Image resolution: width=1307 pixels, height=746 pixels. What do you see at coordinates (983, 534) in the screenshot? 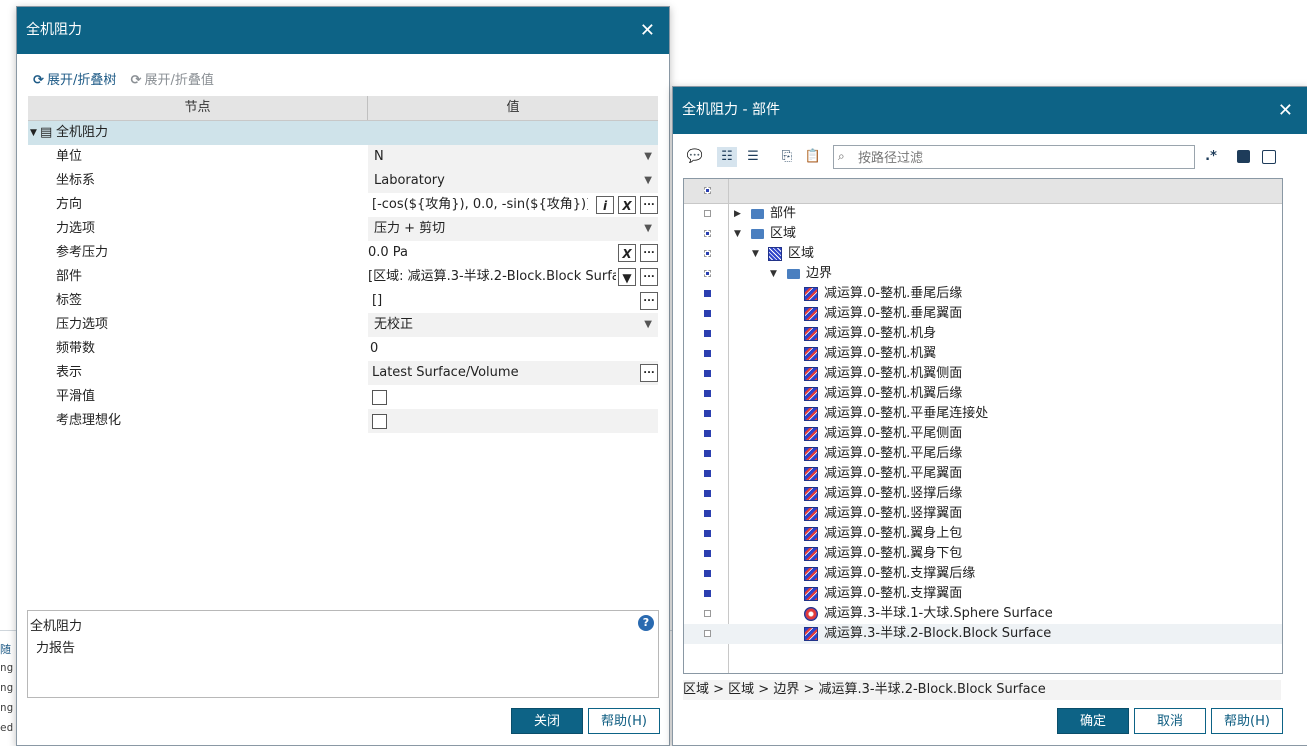
I see `boundary-item: 减运算.0-整机.翼身上包` at bounding box center [983, 534].